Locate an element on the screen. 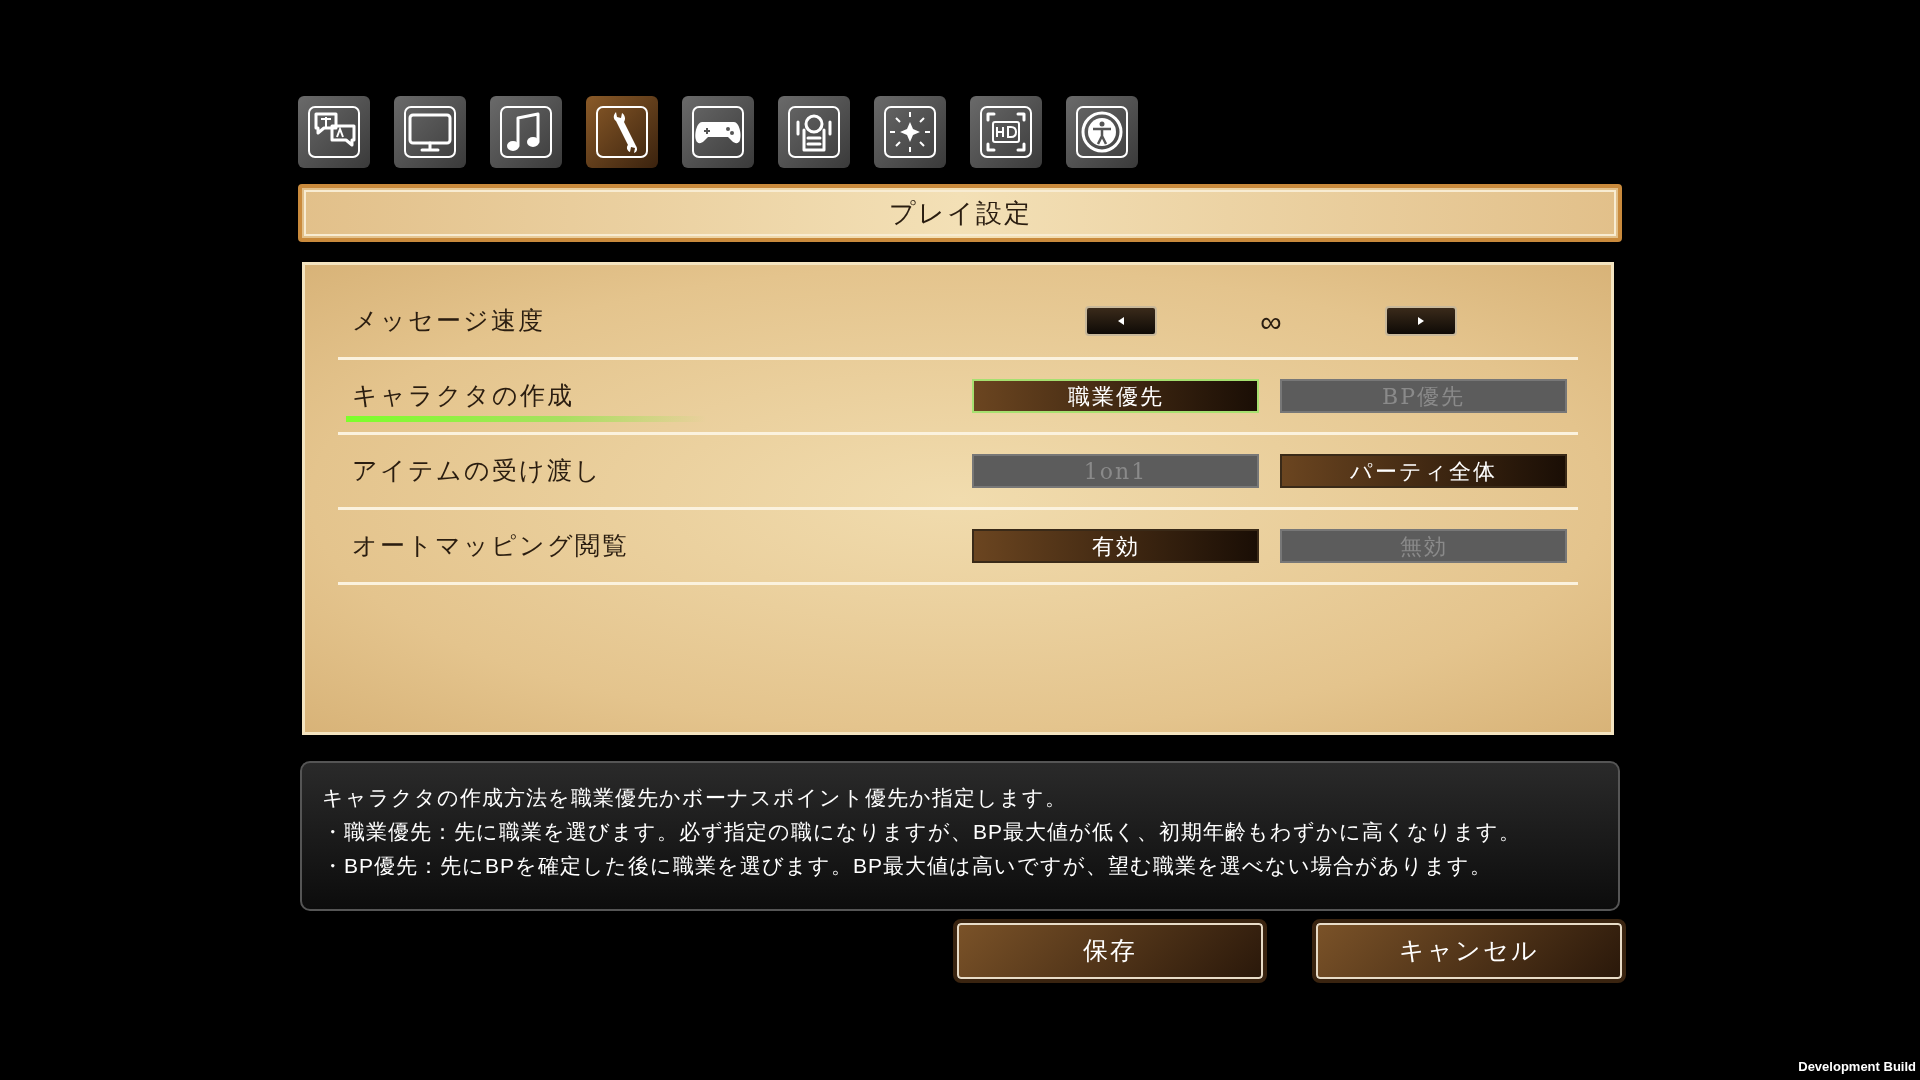 Image resolution: width=1920 pixels, height=1080 pixels. previous-button is located at coordinates (1121, 321).